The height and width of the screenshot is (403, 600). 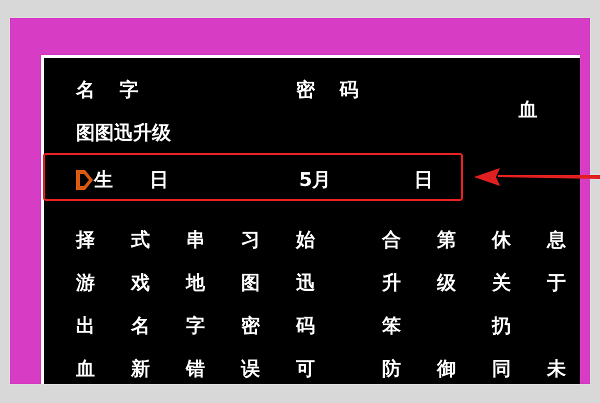 What do you see at coordinates (423, 180) in the screenshot?
I see `day-label: 日` at bounding box center [423, 180].